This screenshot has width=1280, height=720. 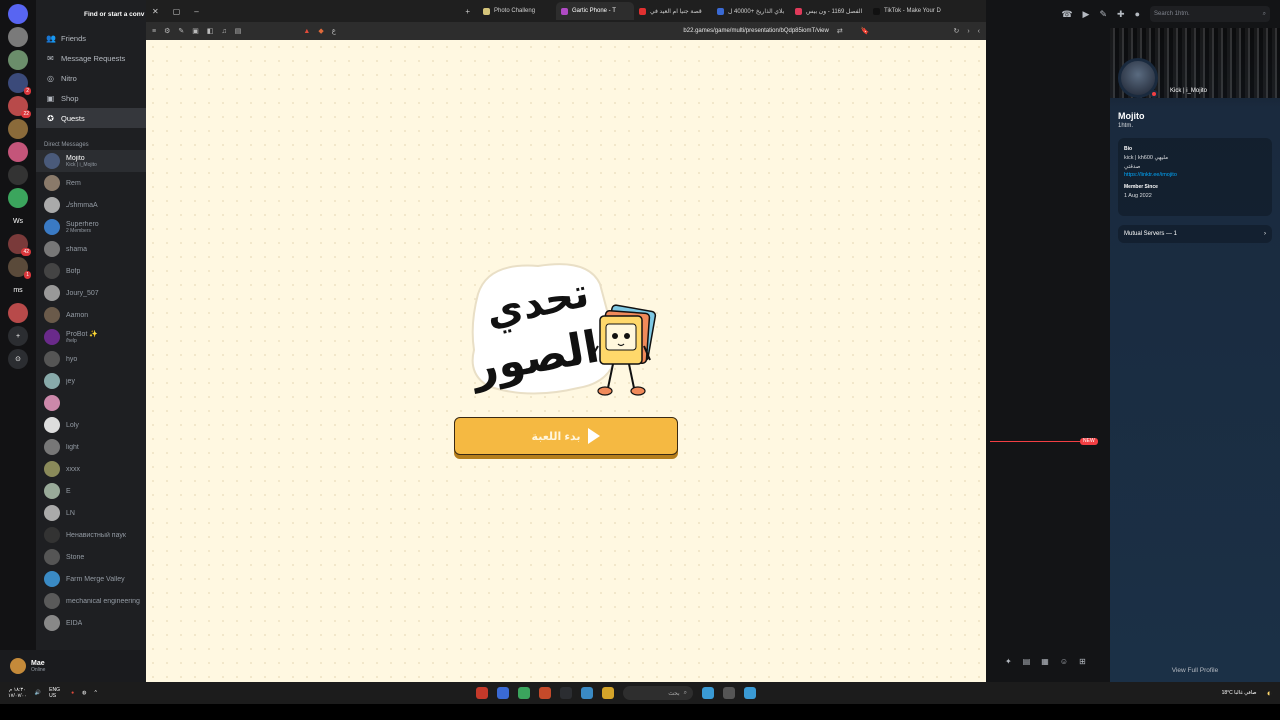 I want to click on language-indicator: ENG US, so click(x=56, y=693).